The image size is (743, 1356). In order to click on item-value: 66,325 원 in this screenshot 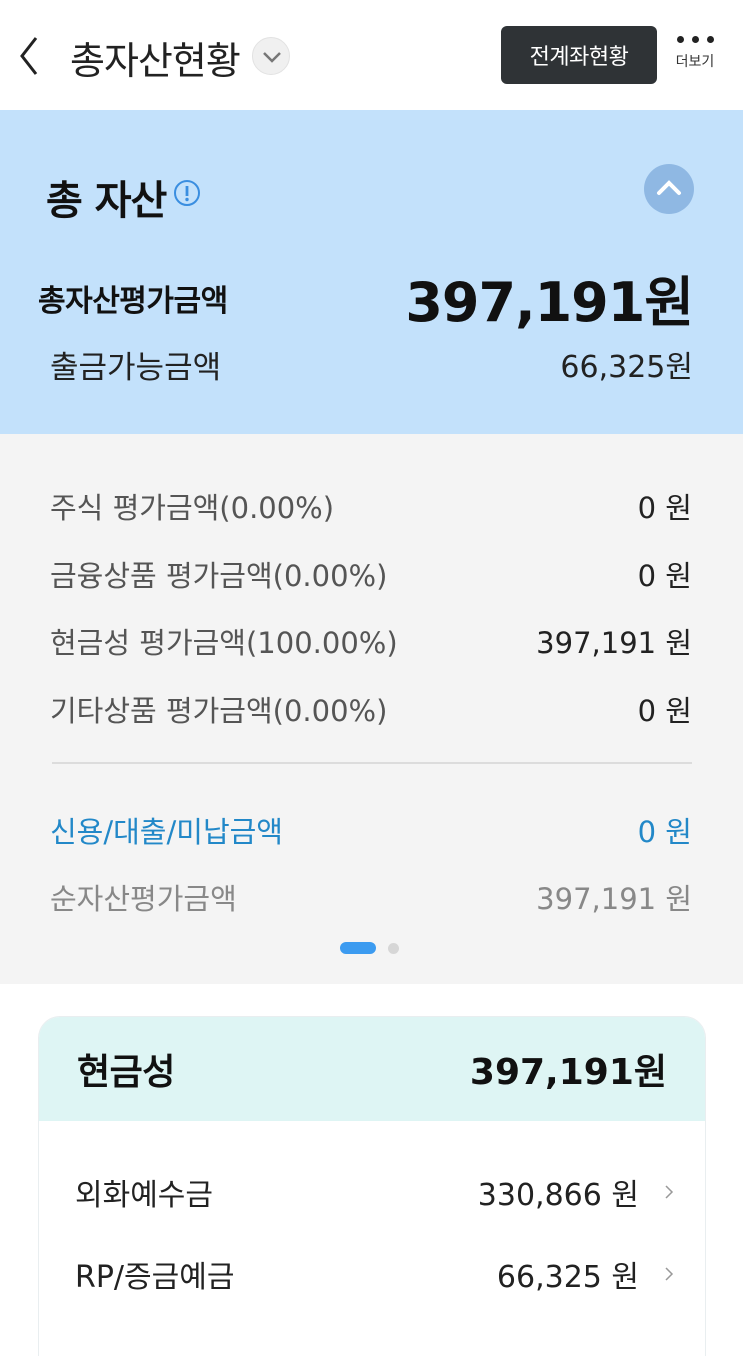, I will do `click(567, 1277)`.